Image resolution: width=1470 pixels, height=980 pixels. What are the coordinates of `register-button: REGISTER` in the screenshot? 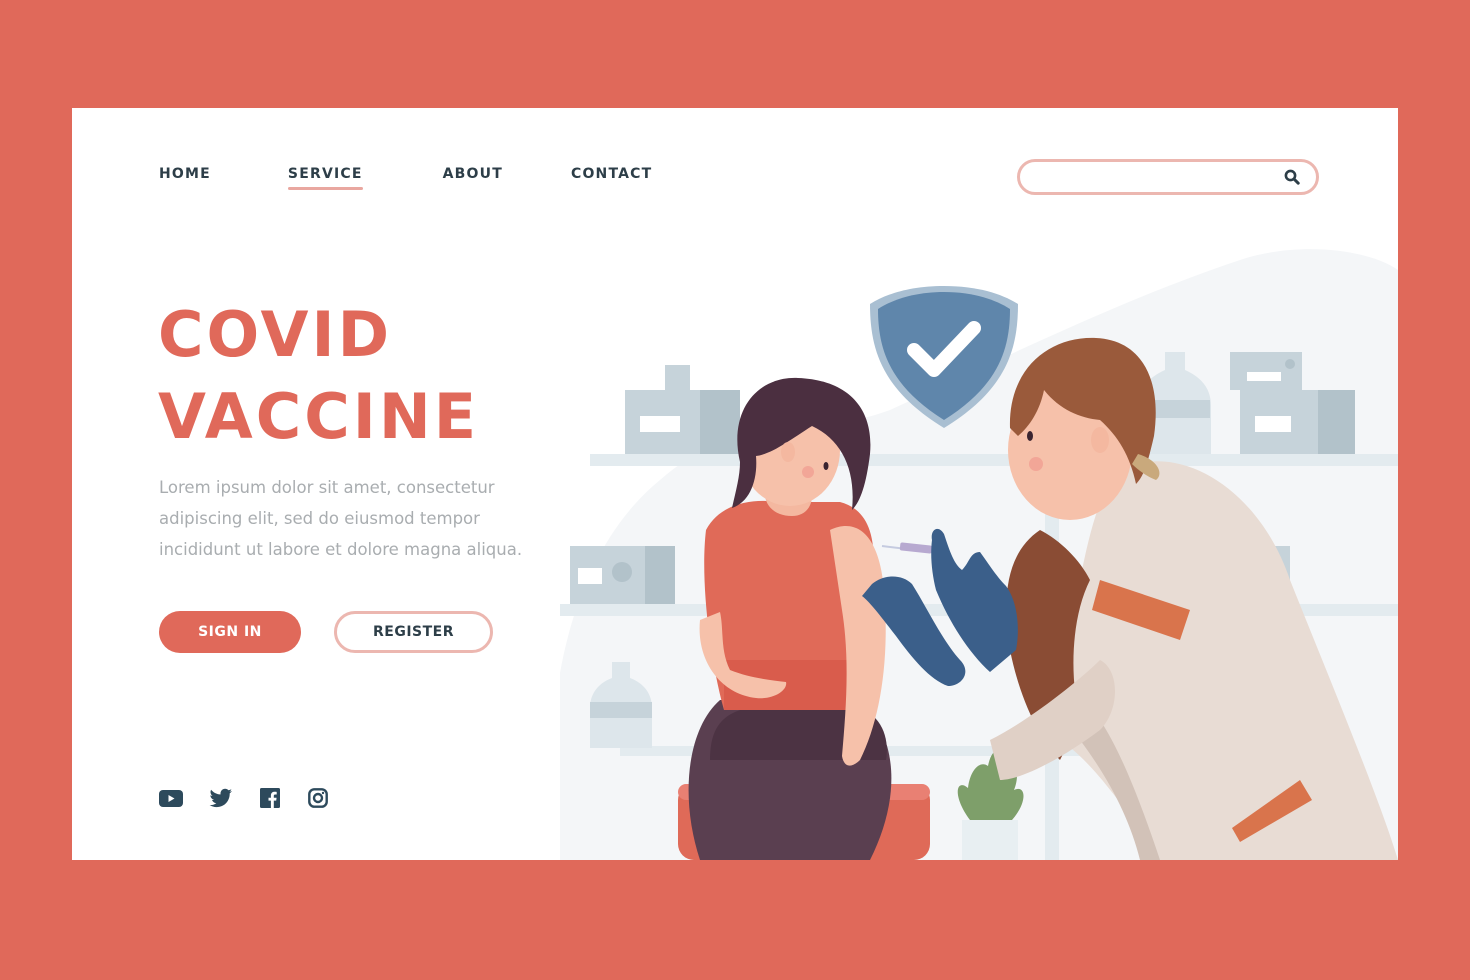 It's located at (413, 632).